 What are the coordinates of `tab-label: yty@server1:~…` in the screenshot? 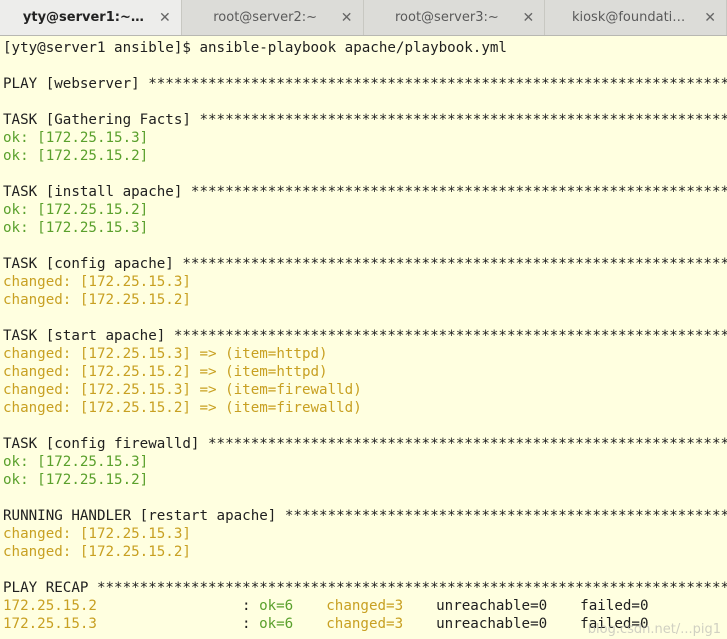 It's located at (83, 17).